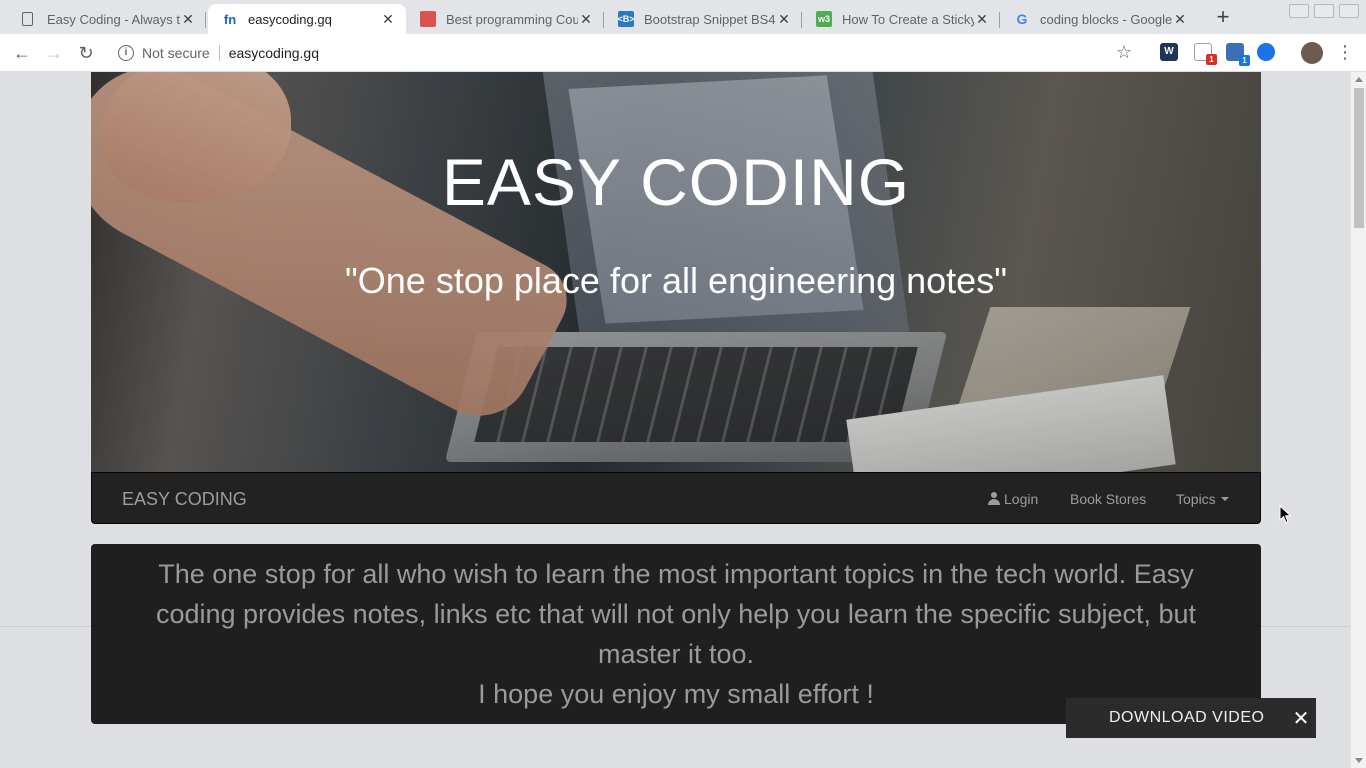  I want to click on login-label: Login, so click(1021, 499).